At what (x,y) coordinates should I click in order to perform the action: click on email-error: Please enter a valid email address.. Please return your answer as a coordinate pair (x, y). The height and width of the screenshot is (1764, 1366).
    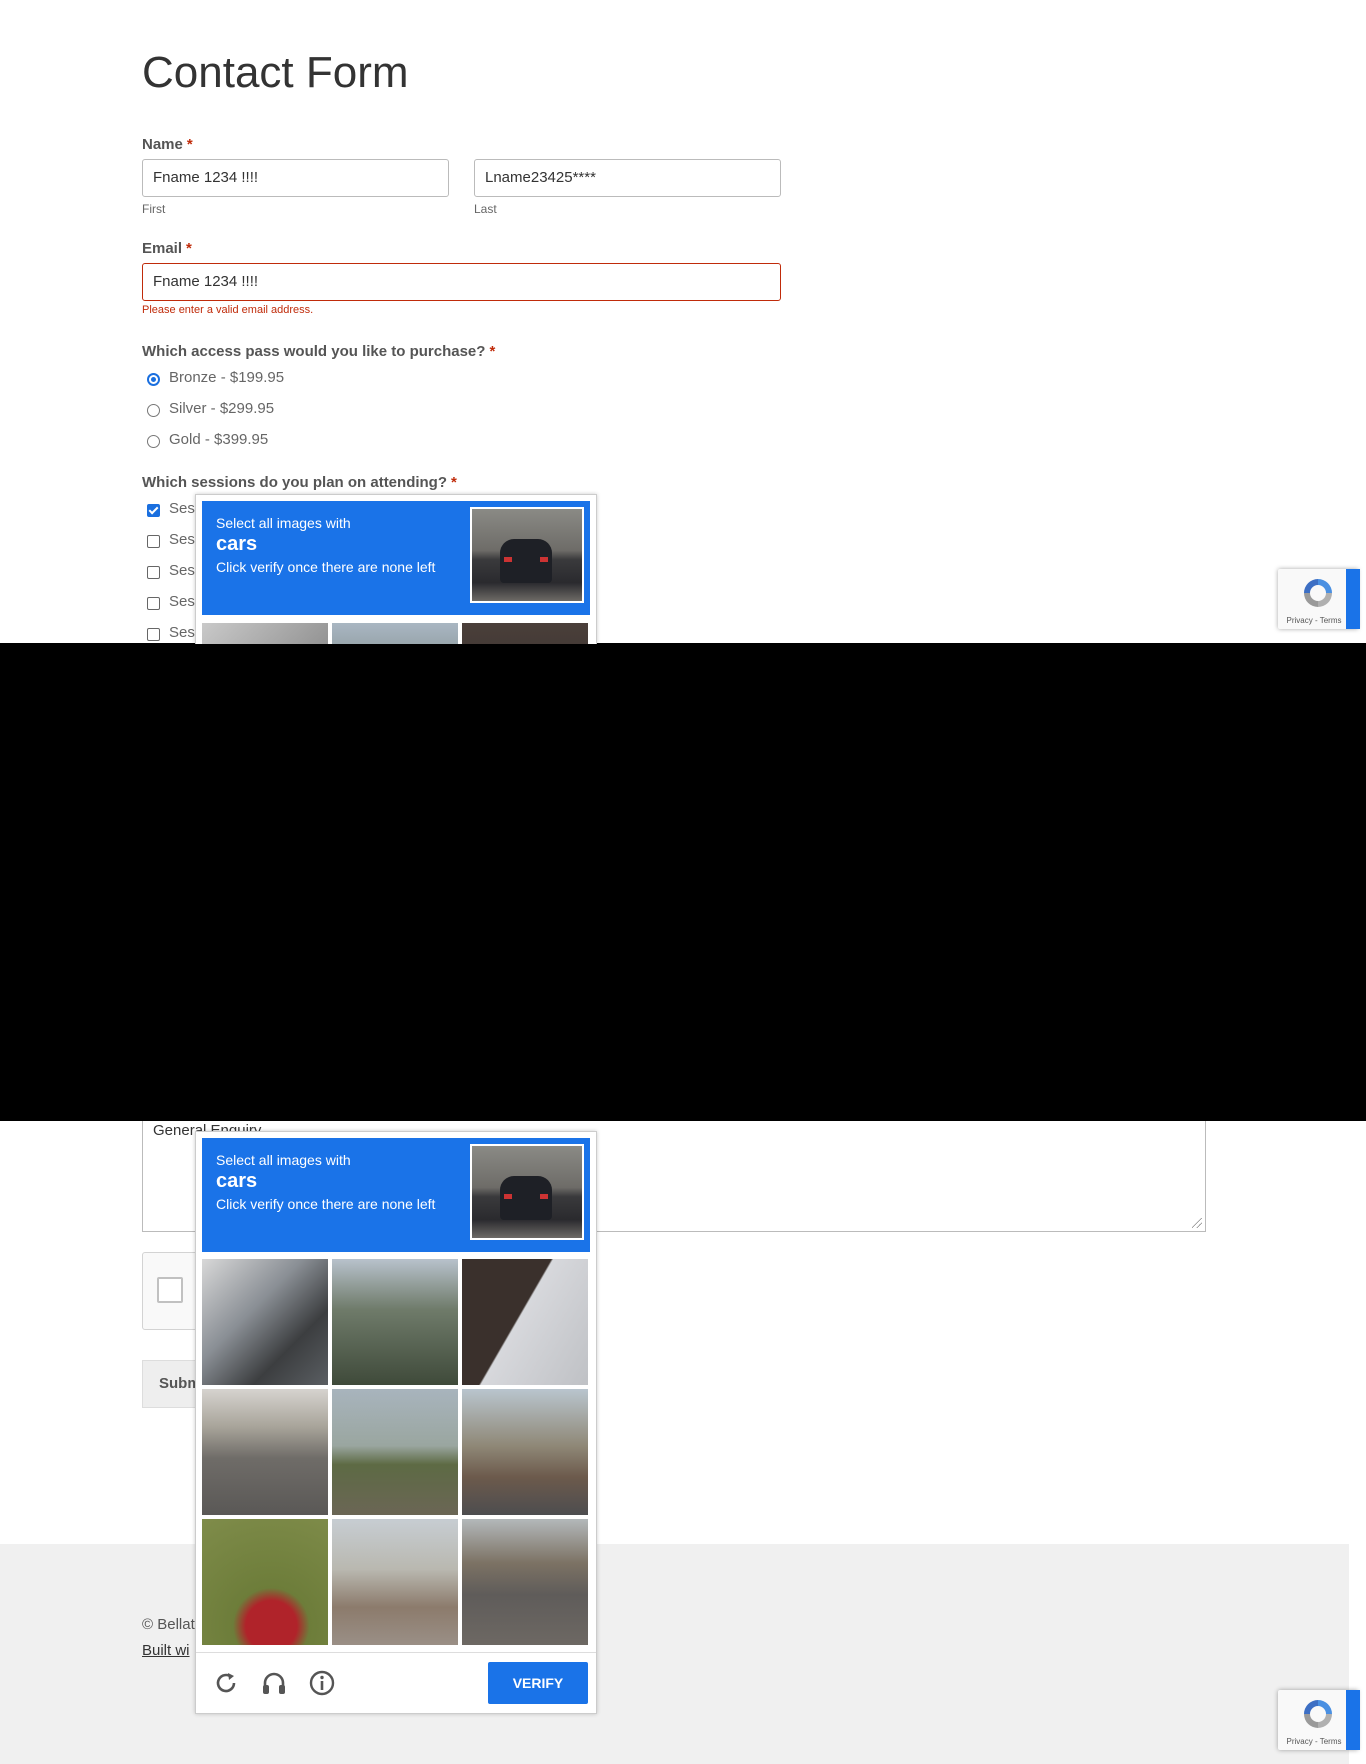
    Looking at the image, I should click on (228, 310).